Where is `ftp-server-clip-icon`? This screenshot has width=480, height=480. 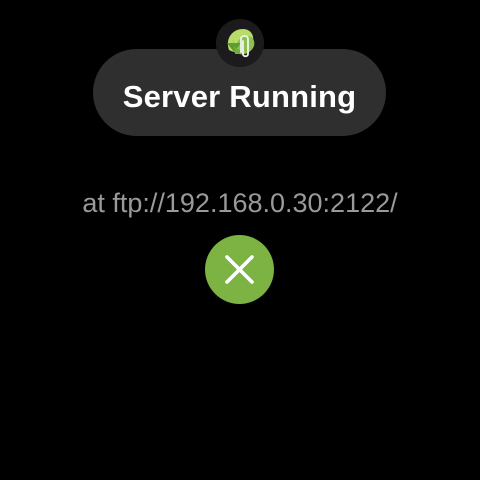
ftp-server-clip-icon is located at coordinates (240, 43).